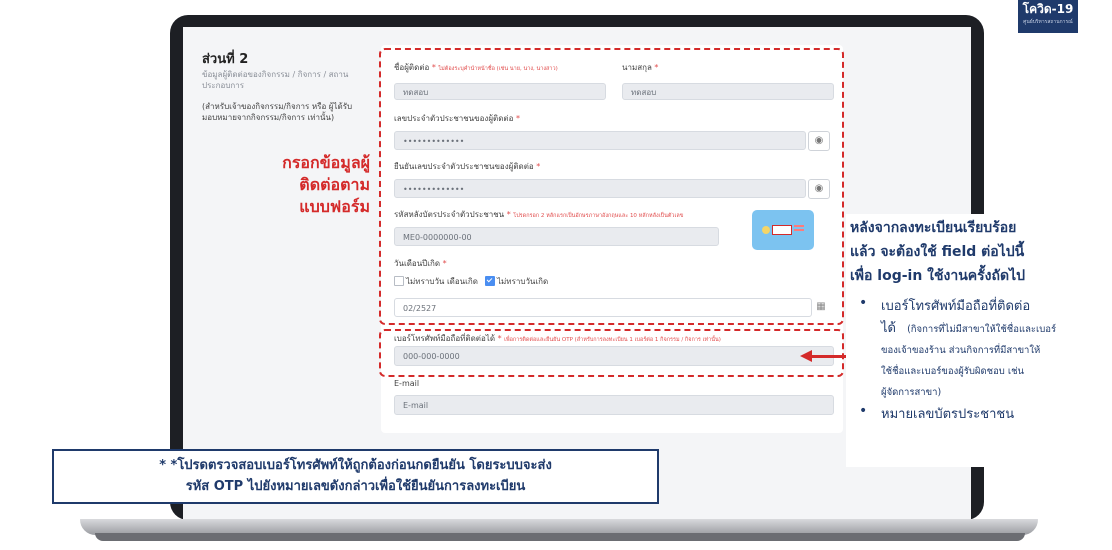  What do you see at coordinates (1048, 22) in the screenshot?
I see `badge-subtitle: ศูนย์บริหารสถานการณ์` at bounding box center [1048, 22].